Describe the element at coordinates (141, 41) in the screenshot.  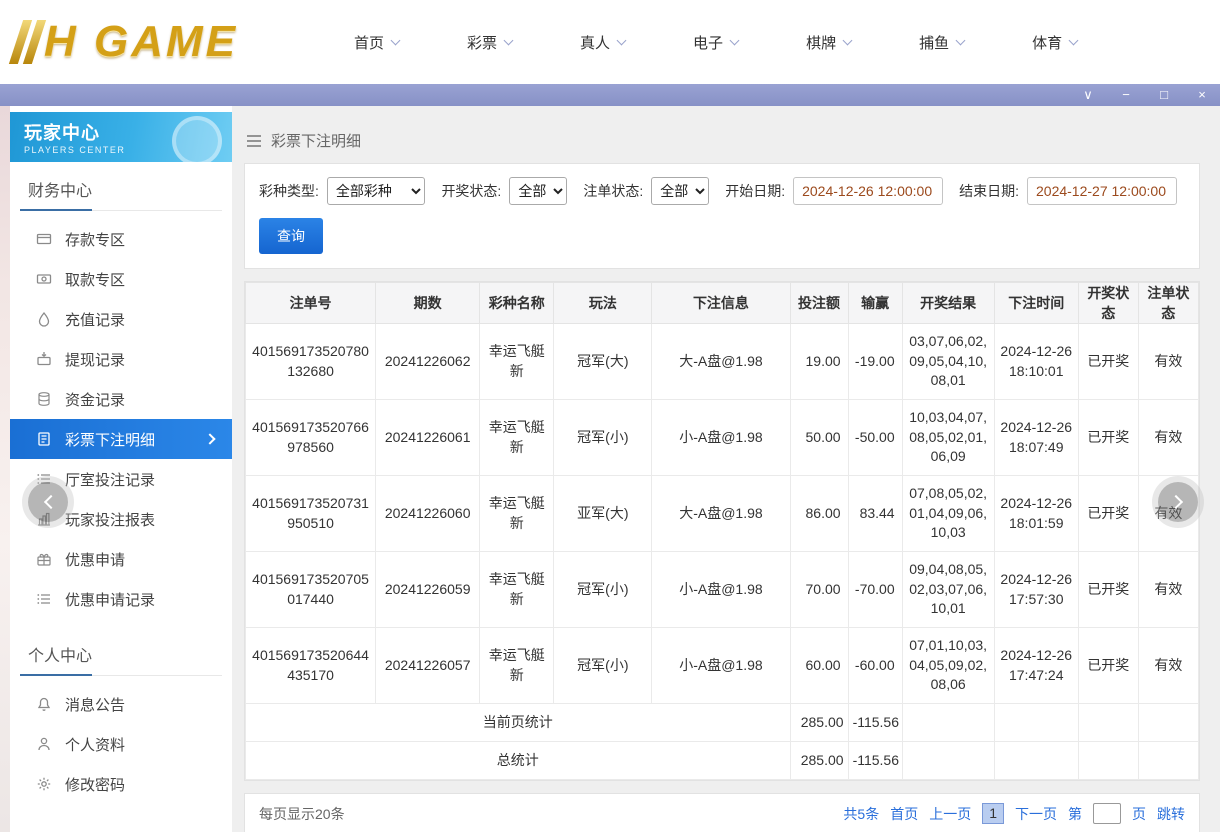
I see `logo-text: H GAME` at that location.